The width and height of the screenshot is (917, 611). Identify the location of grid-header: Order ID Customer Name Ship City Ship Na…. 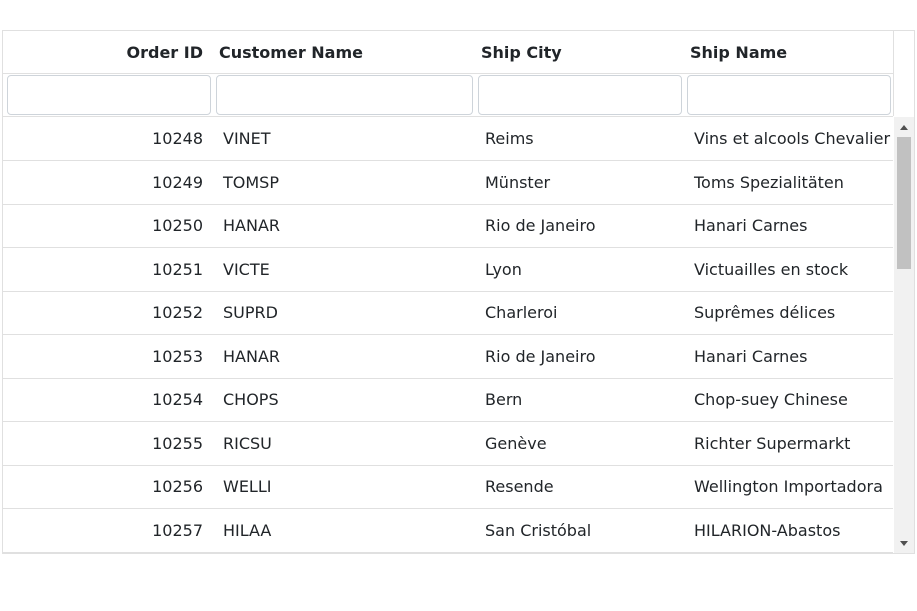
(448, 52).